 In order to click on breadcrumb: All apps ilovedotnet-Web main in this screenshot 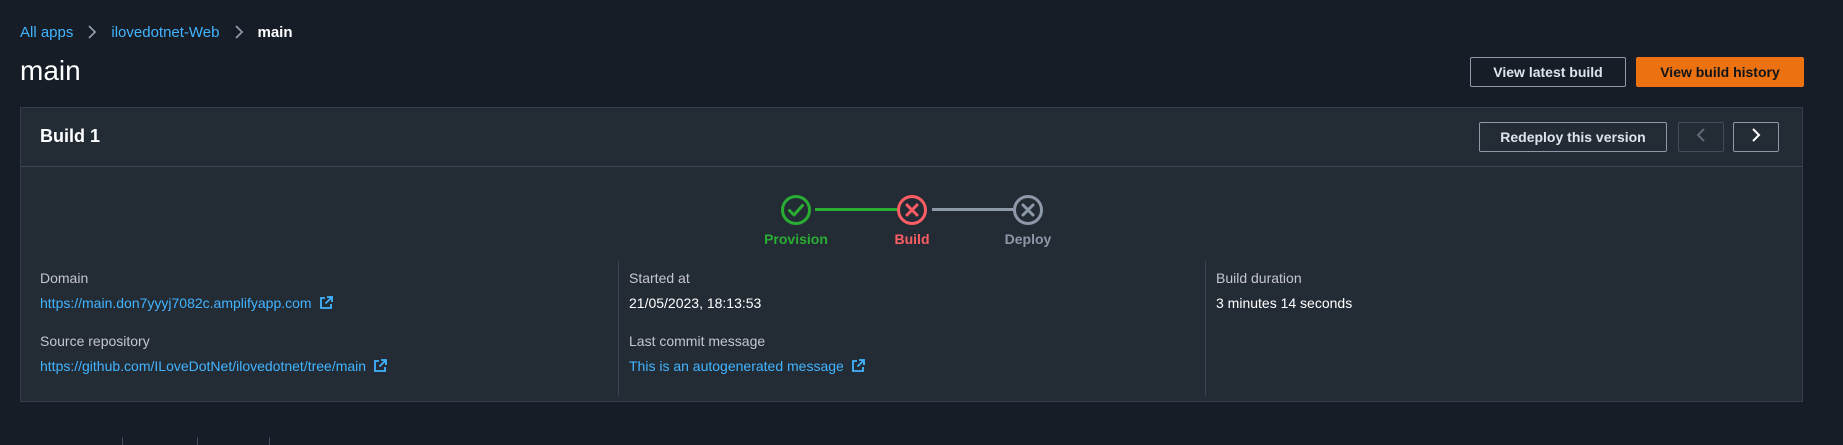, I will do `click(156, 32)`.